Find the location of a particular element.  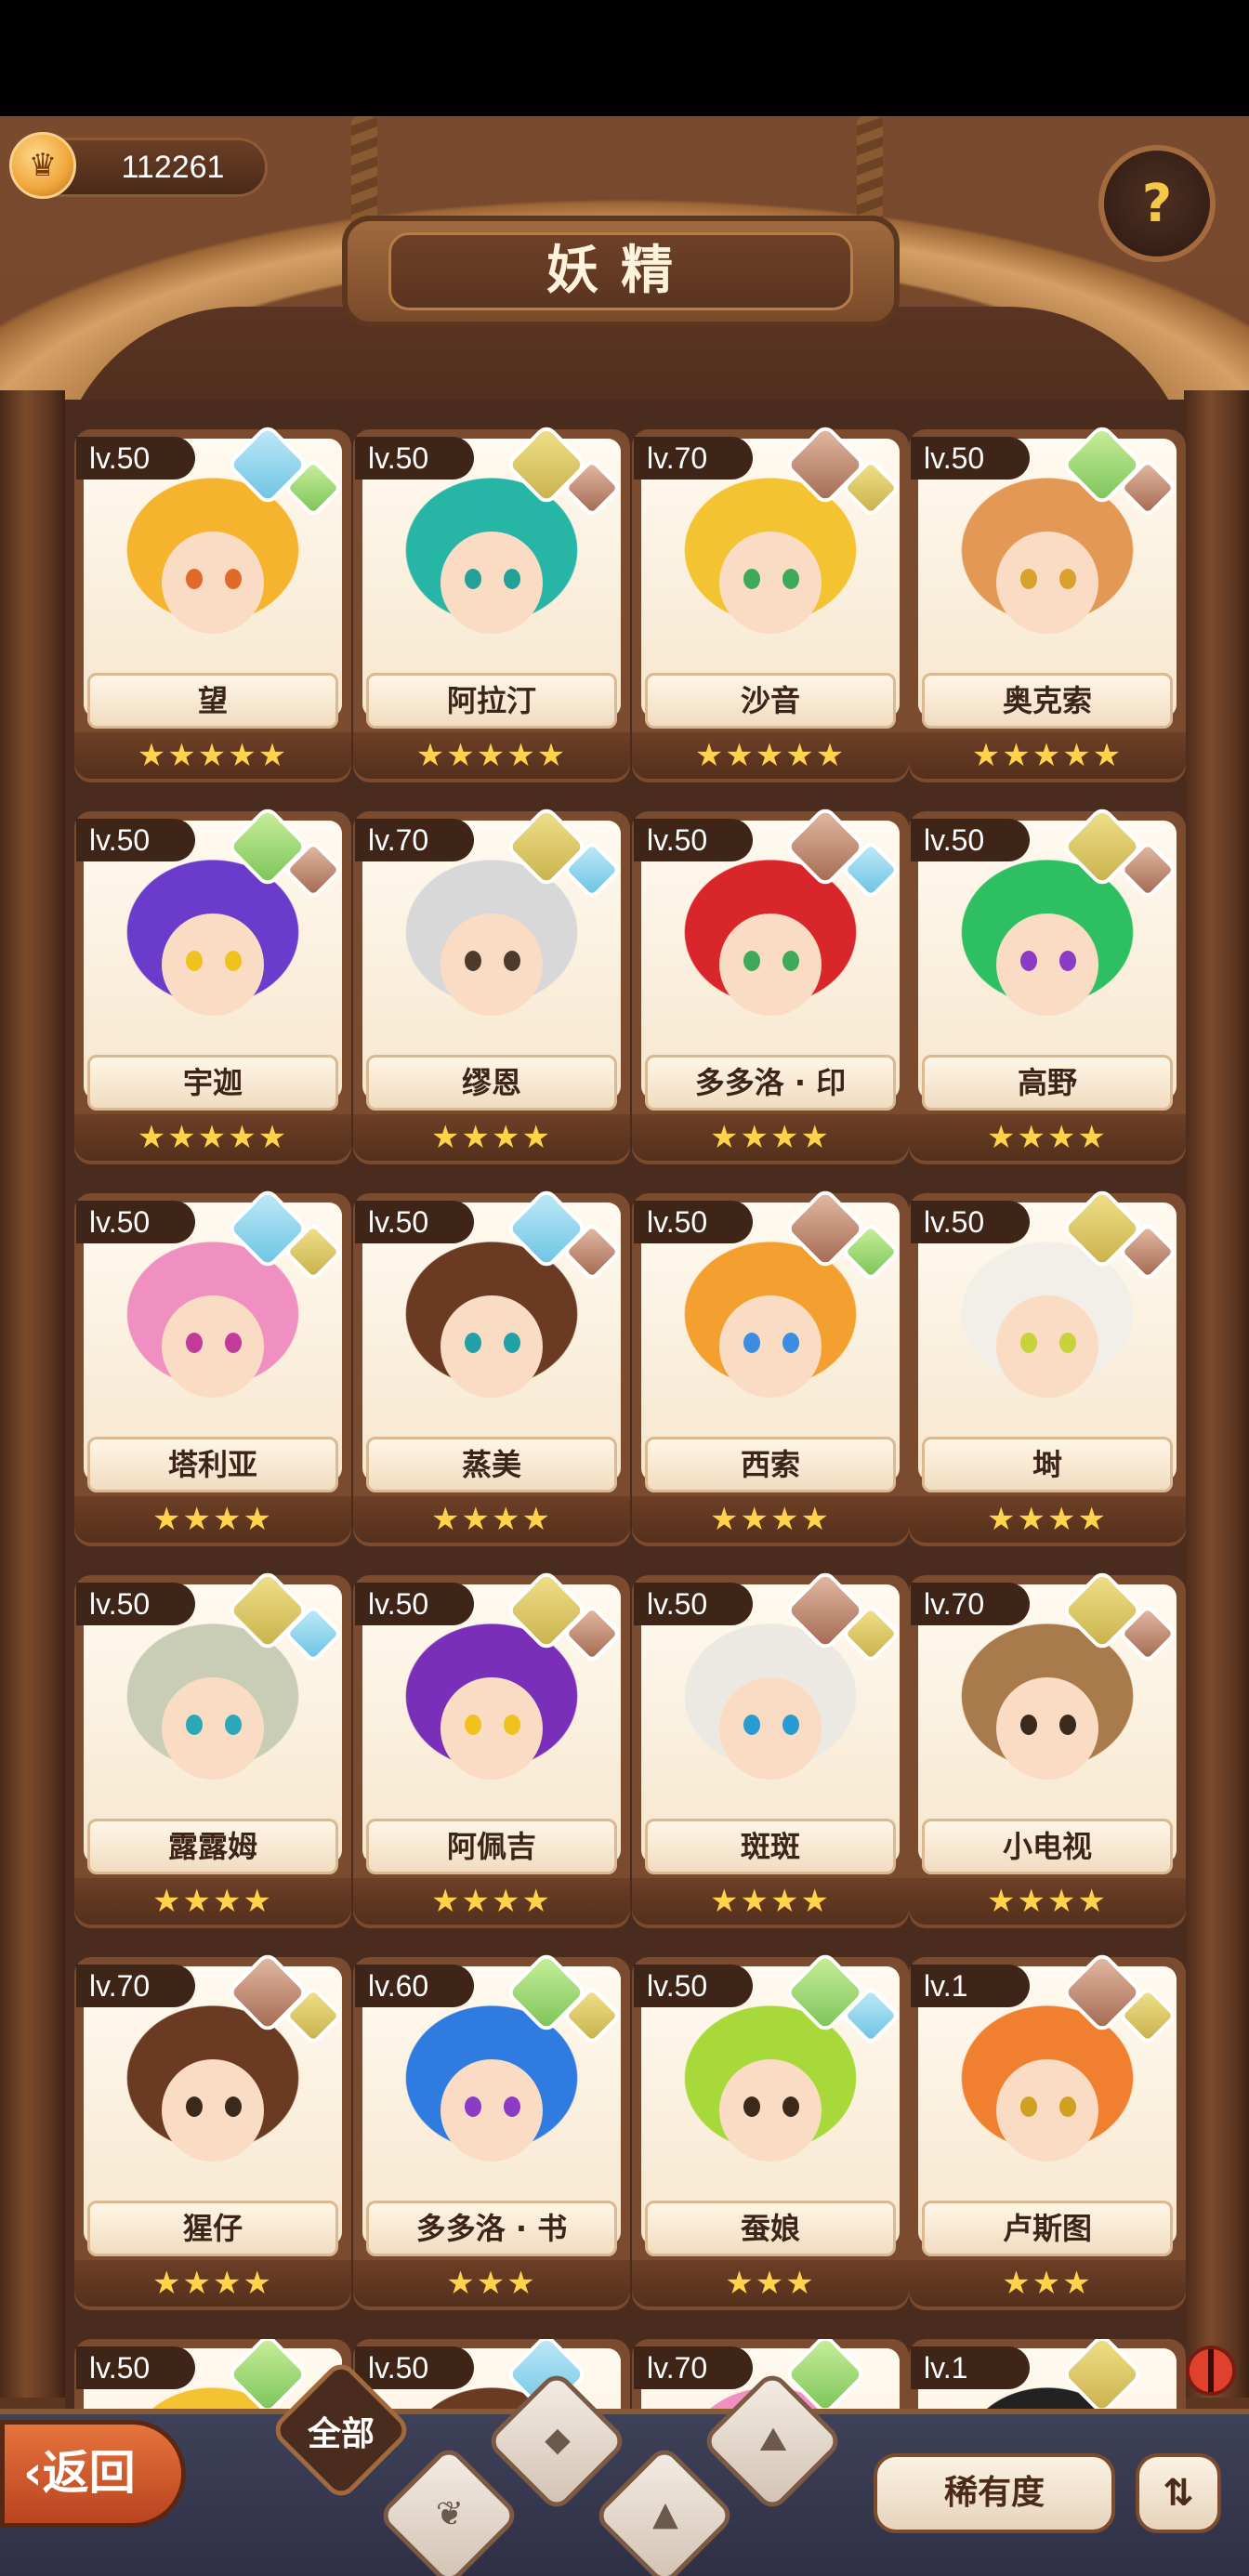

fairy-card: lv.50 奥克索 ★★★★★ is located at coordinates (1047, 602).